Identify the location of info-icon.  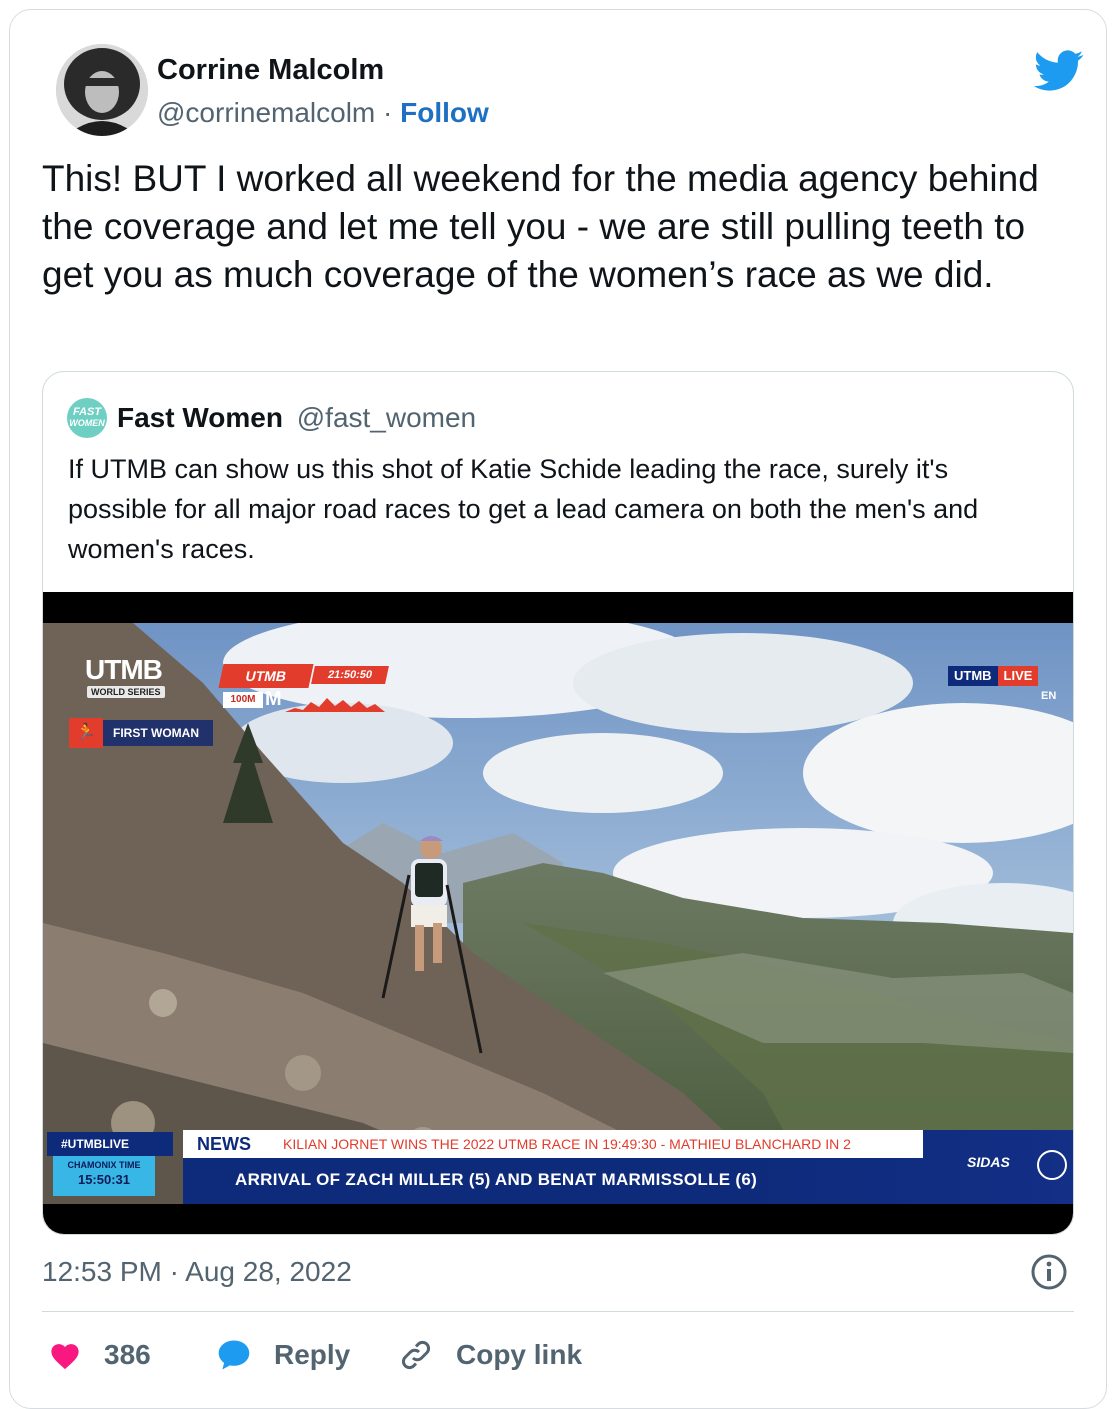
(1049, 1272).